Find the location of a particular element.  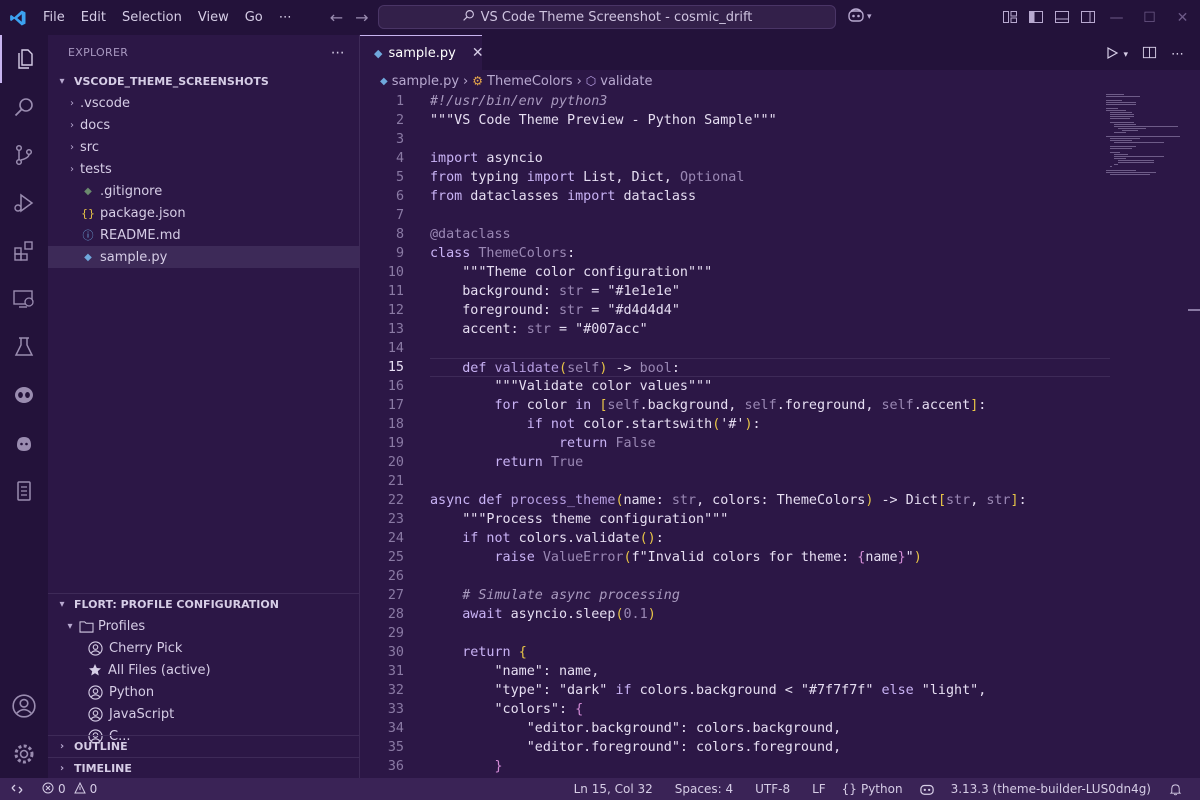

notifications-bell-icon is located at coordinates (1175, 789).